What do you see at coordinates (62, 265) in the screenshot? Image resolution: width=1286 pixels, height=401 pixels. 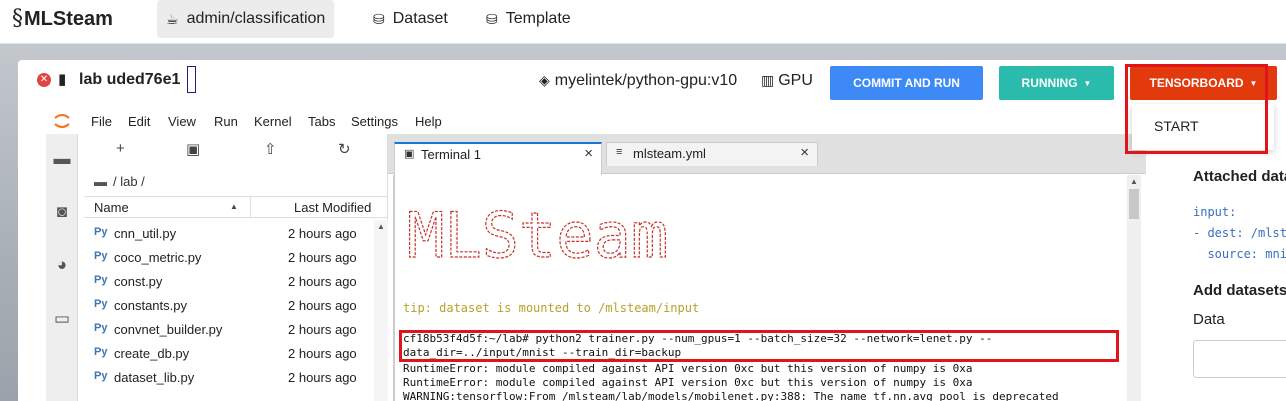 I see `palette-icon: ◕` at bounding box center [62, 265].